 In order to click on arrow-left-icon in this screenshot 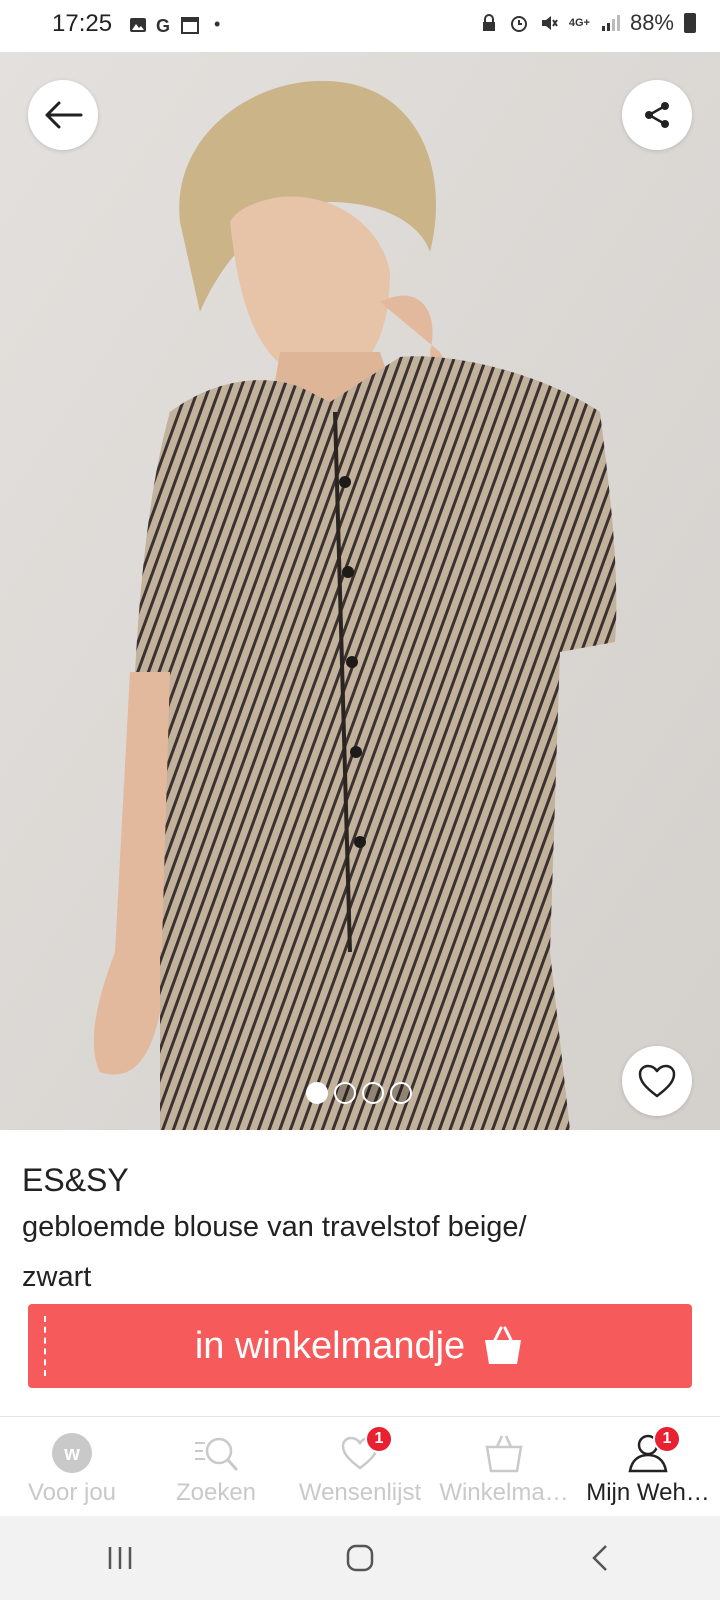, I will do `click(64, 115)`.